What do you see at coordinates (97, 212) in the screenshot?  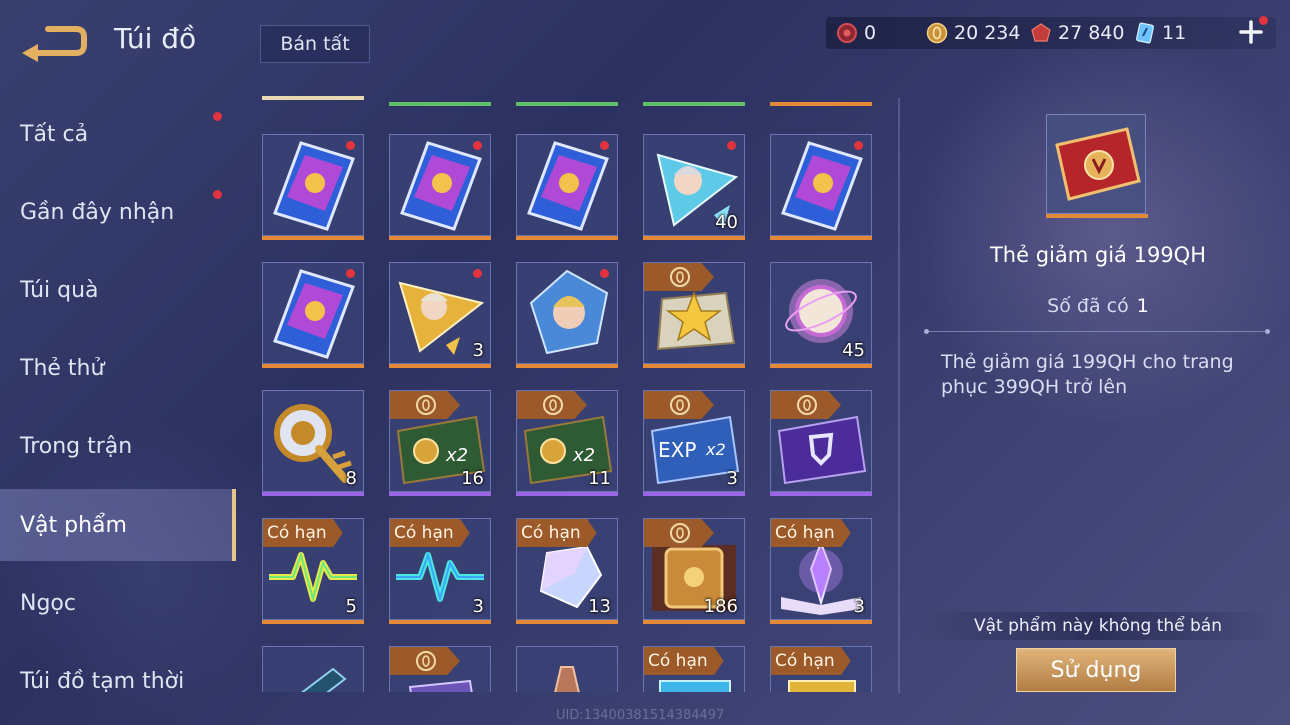 I see `sidebar-item-label: Gần đây nhận` at bounding box center [97, 212].